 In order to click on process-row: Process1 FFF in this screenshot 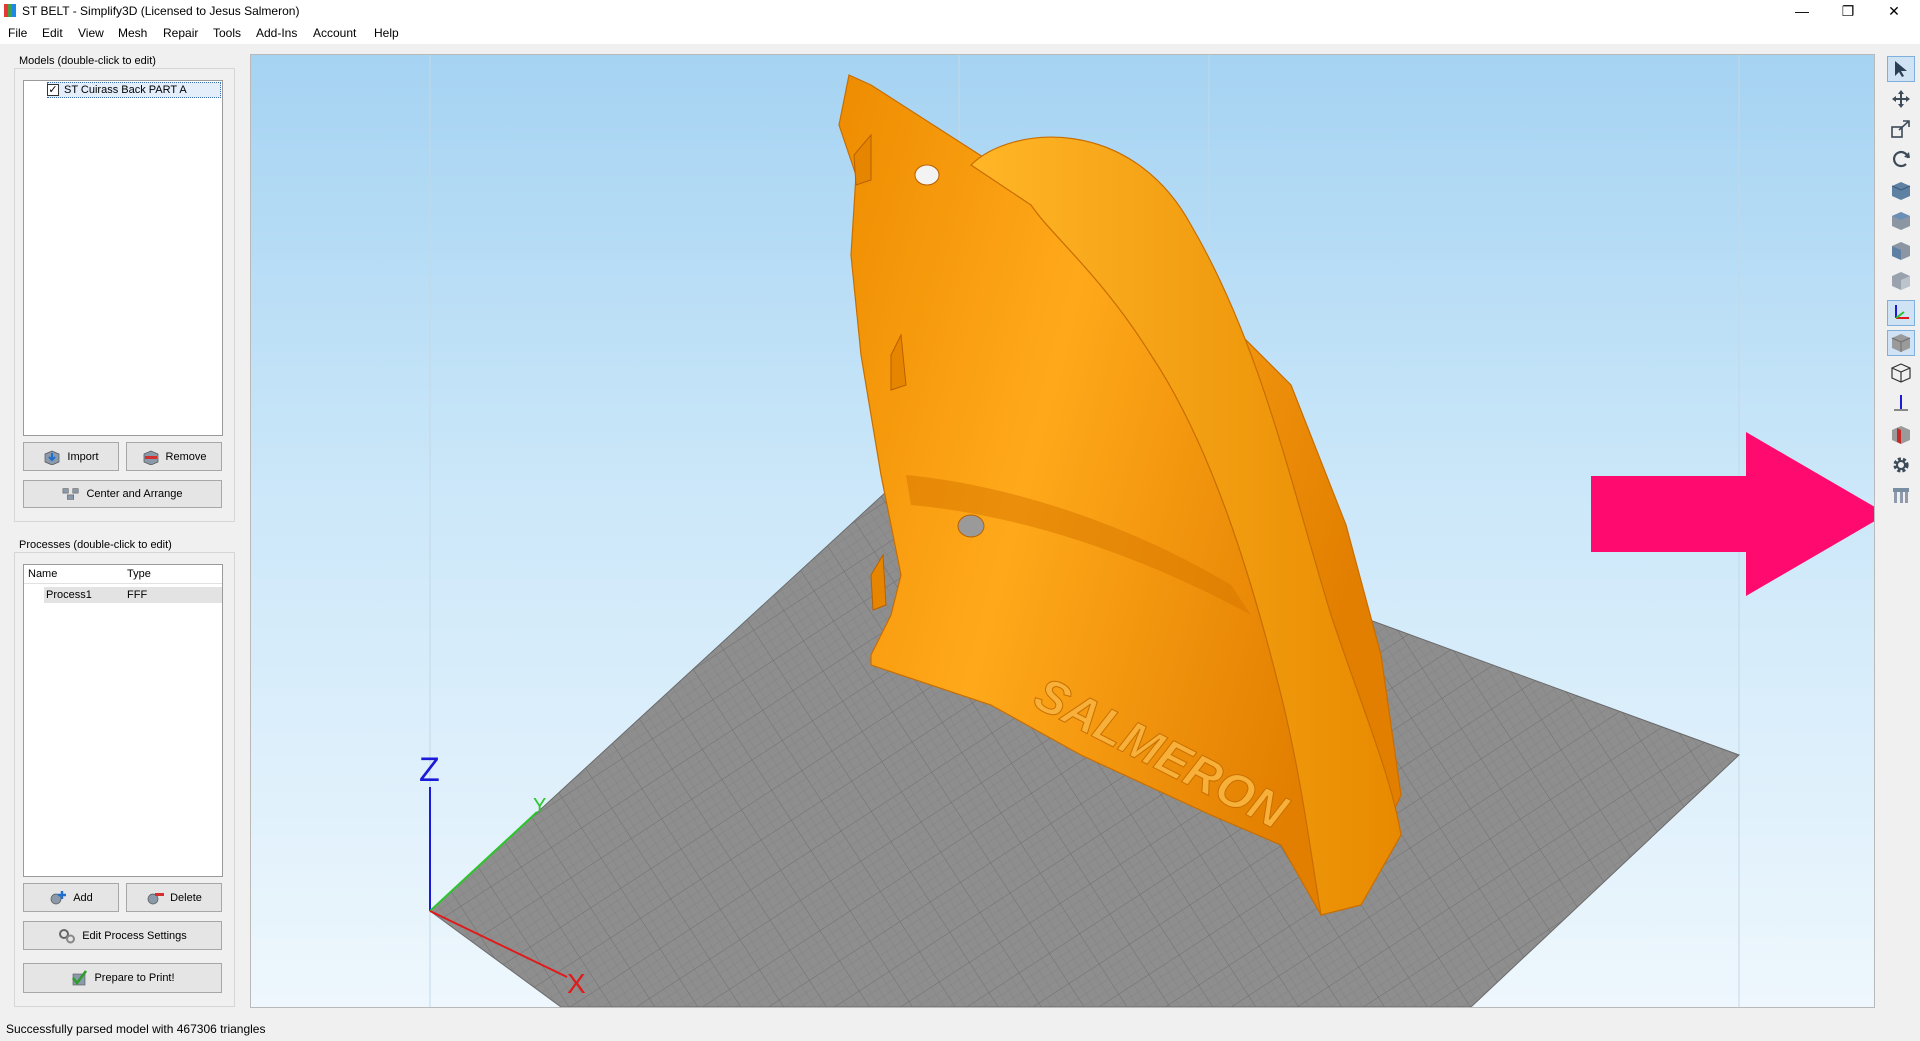, I will do `click(133, 595)`.